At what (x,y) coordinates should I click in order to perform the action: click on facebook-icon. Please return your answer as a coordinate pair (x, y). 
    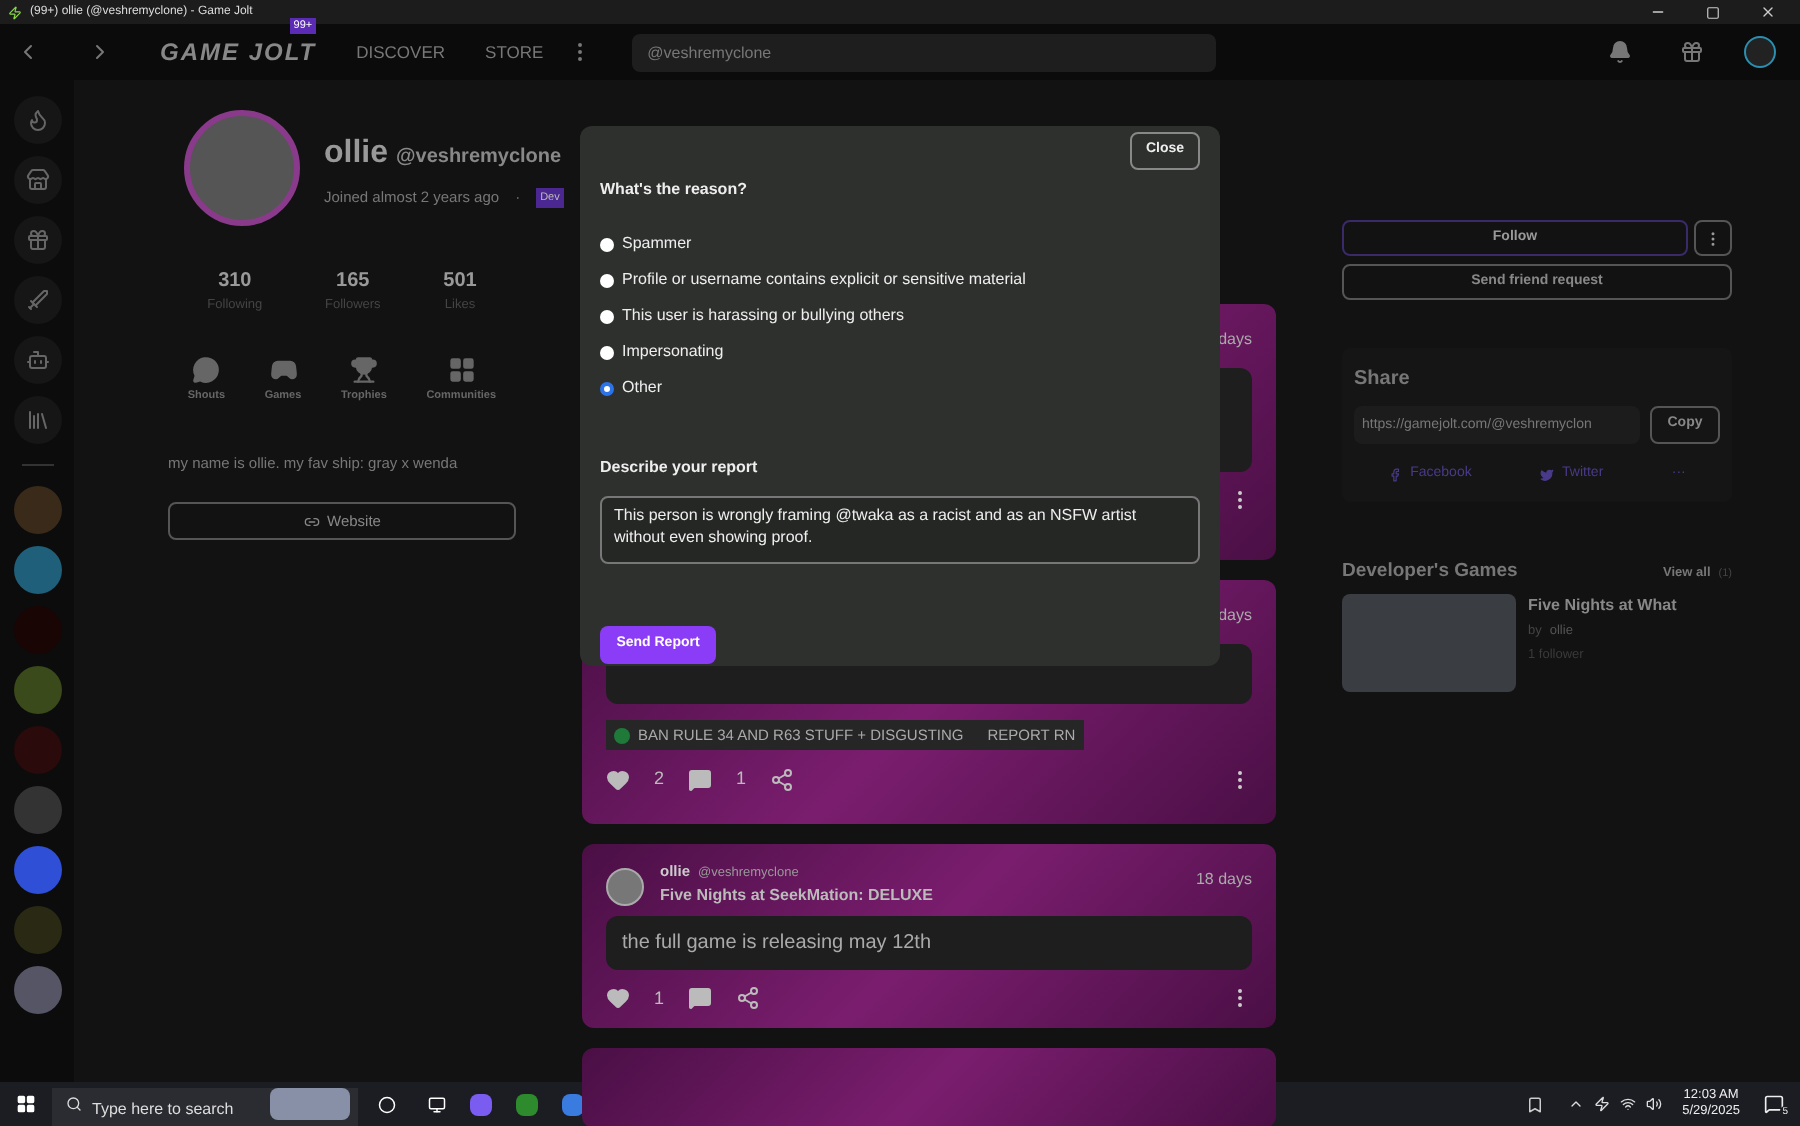
    Looking at the image, I should click on (1395, 474).